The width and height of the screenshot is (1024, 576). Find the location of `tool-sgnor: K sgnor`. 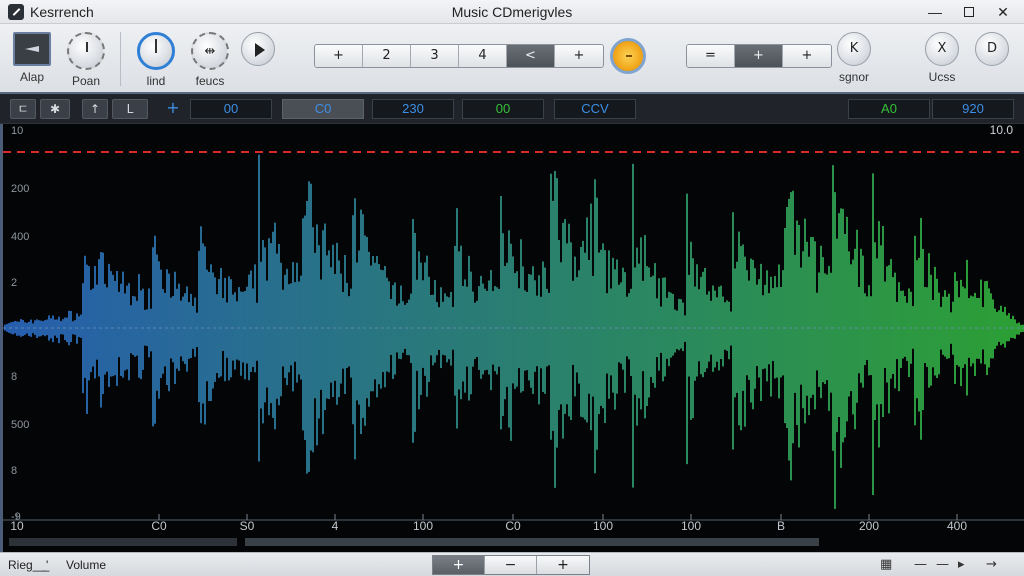

tool-sgnor: K sgnor is located at coordinates (854, 58).